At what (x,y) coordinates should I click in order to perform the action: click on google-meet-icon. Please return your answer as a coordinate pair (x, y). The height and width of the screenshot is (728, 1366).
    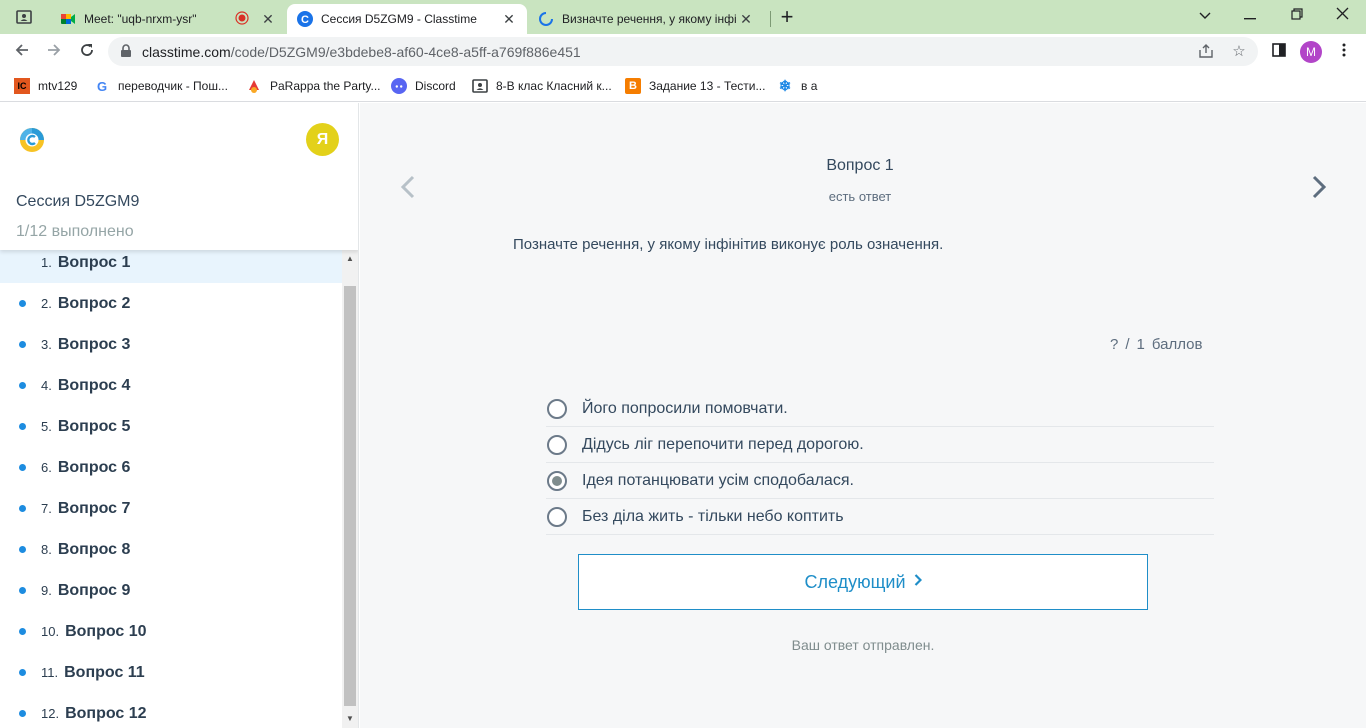
    Looking at the image, I should click on (68, 19).